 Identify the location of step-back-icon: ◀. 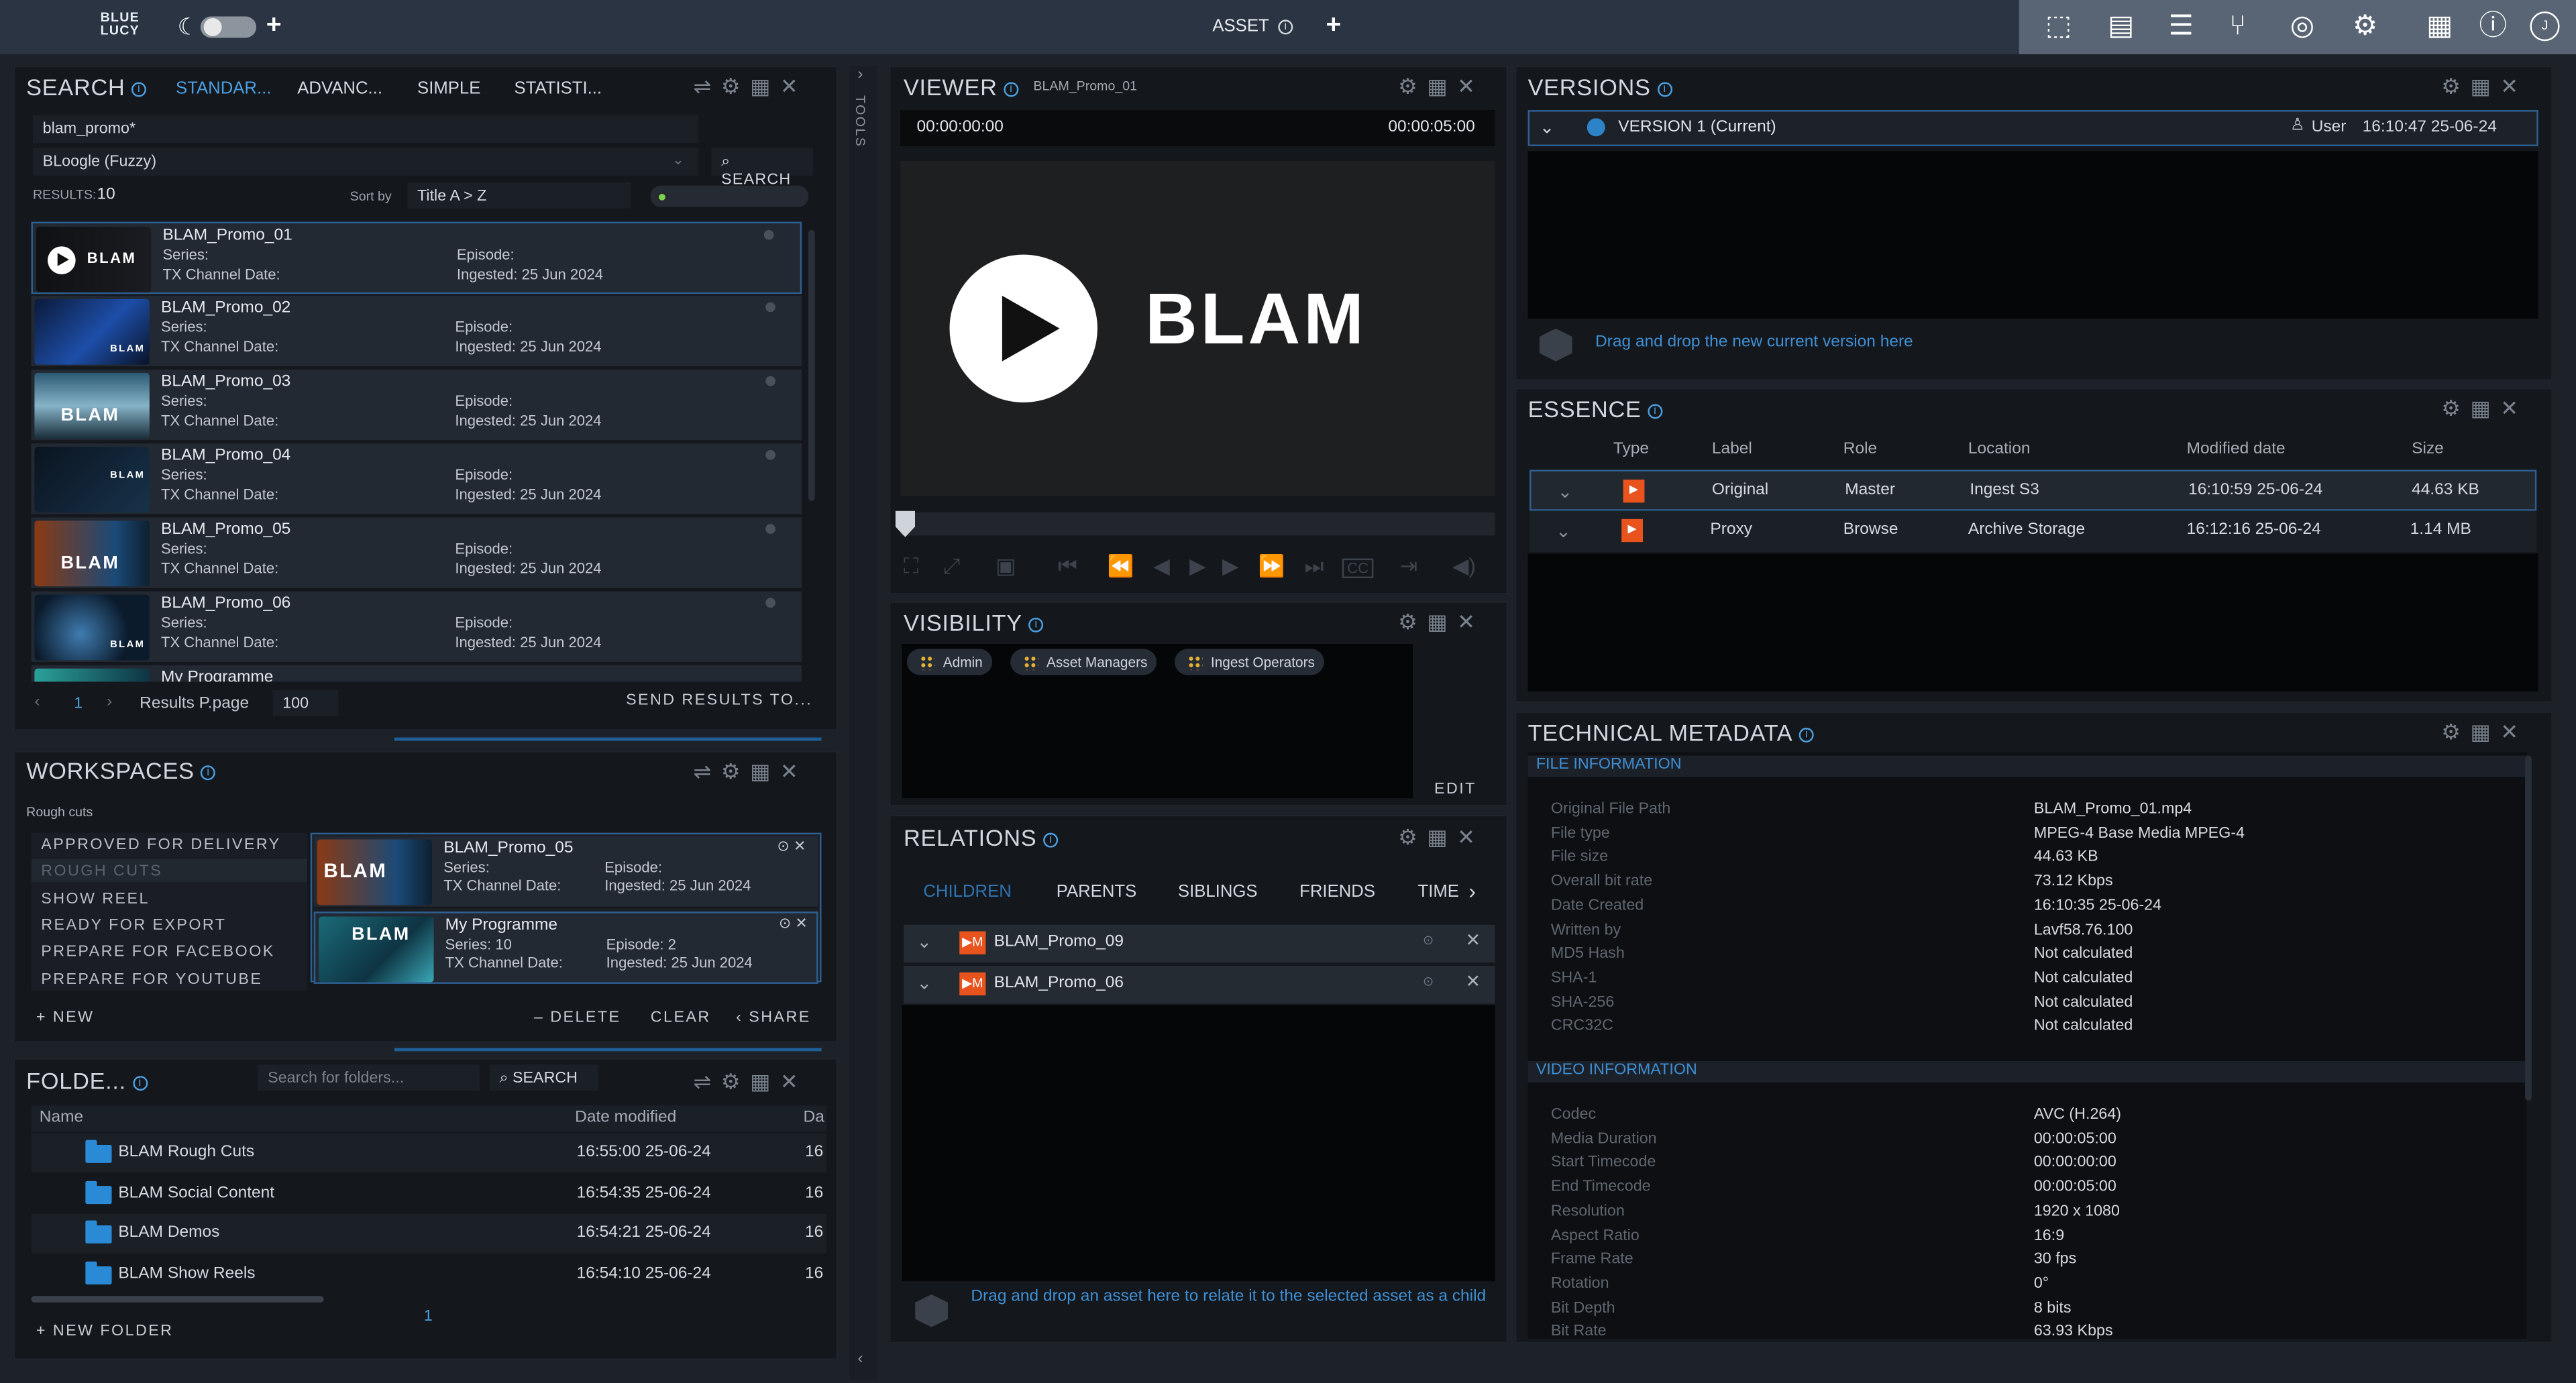
(1161, 566).